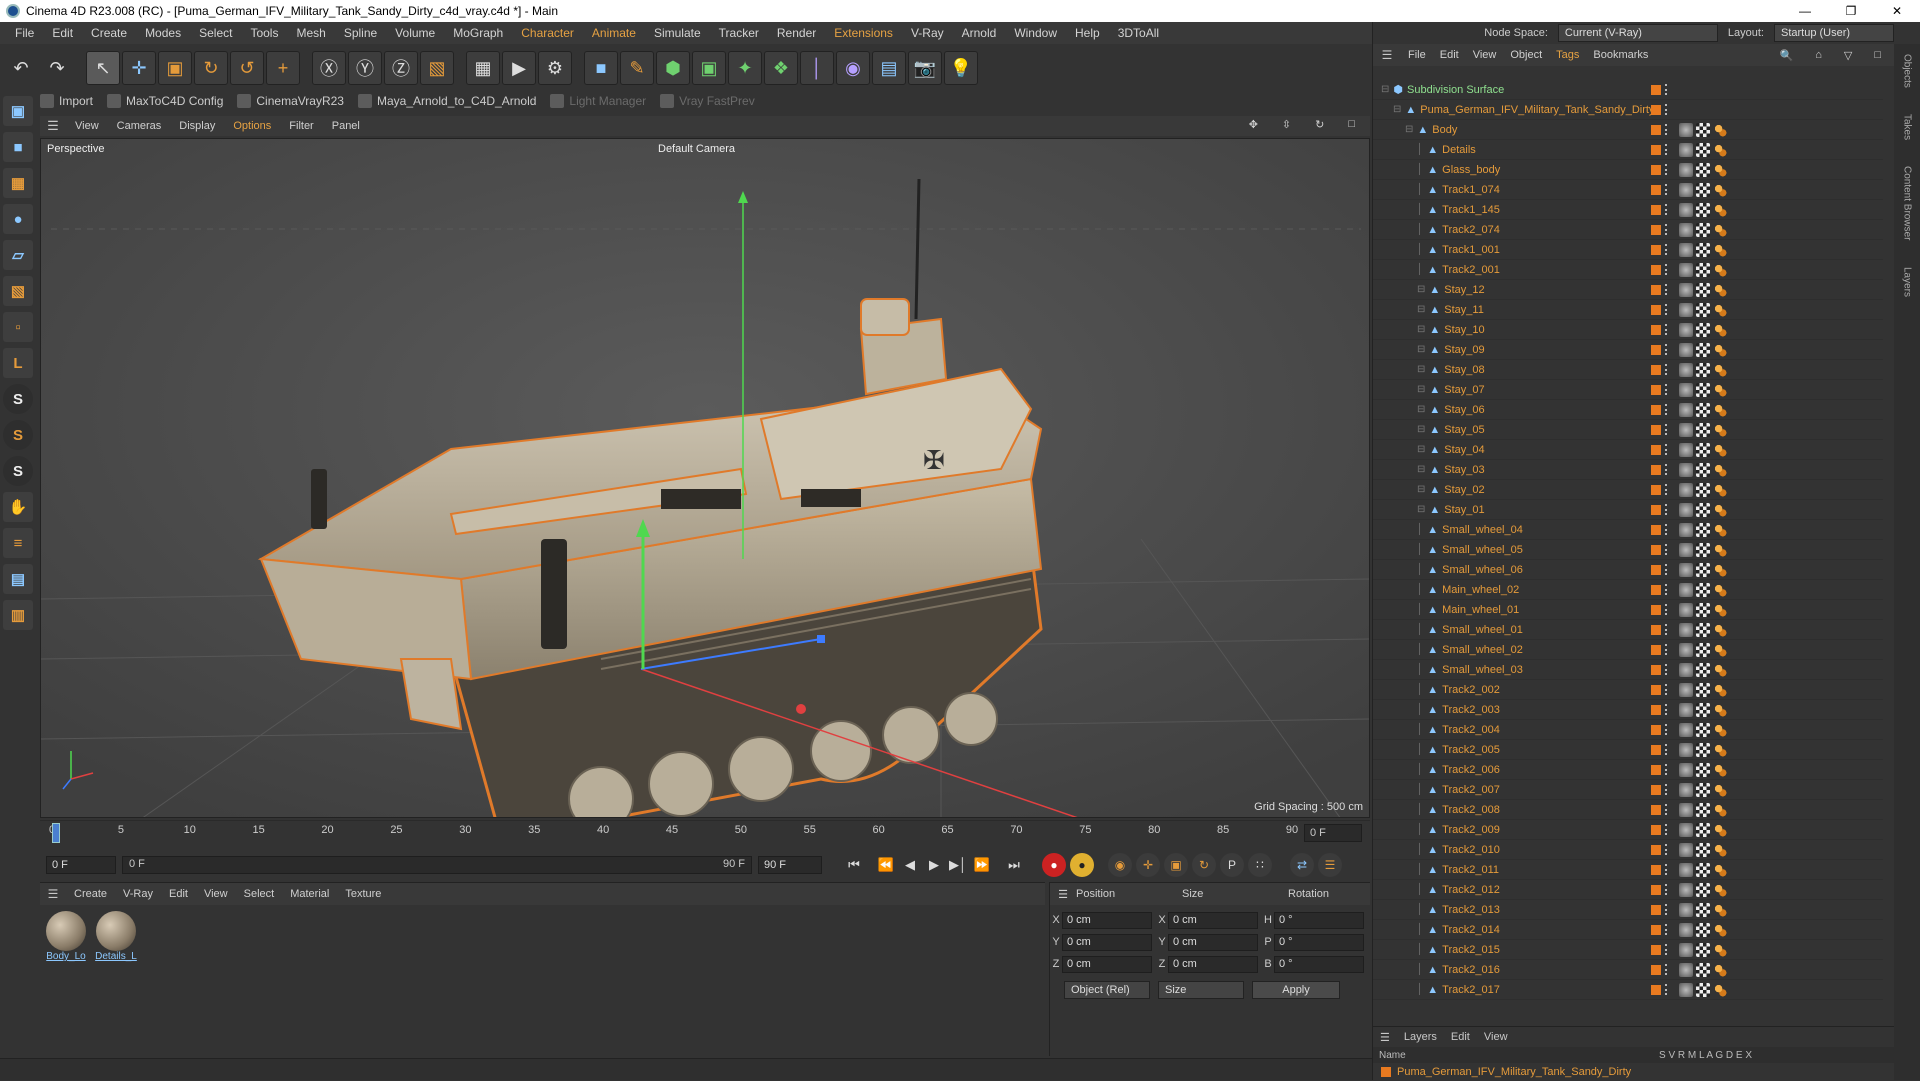 The height and width of the screenshot is (1081, 1920). Describe the element at coordinates (910, 865) in the screenshot. I see `prev-frame-icon: ◀` at that location.